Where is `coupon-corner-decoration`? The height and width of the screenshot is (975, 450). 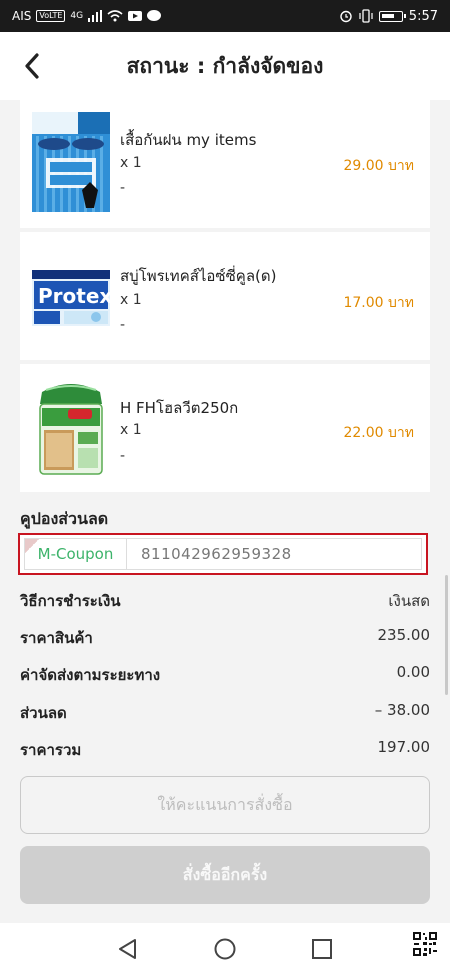 coupon-corner-decoration is located at coordinates (32, 546).